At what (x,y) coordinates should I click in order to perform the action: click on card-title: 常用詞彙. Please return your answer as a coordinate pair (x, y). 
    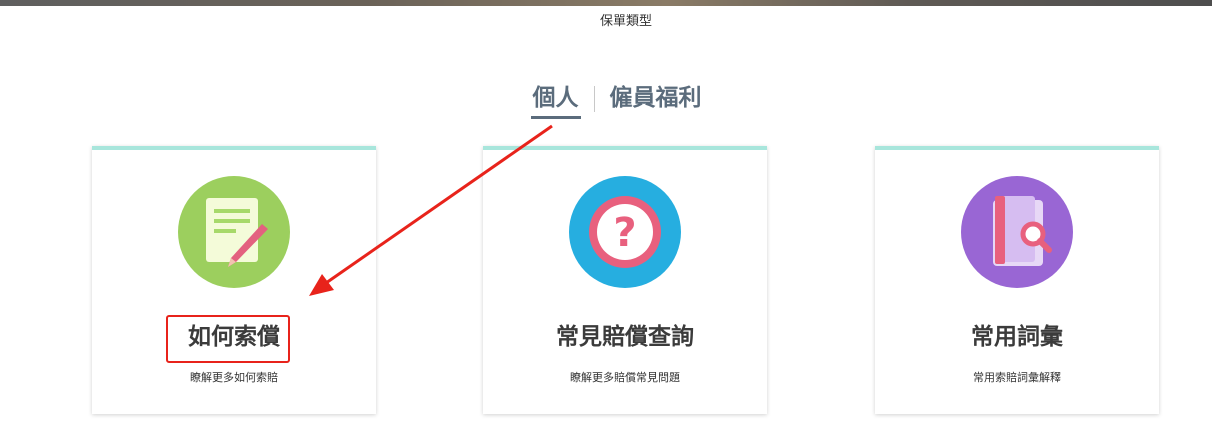
    Looking at the image, I should click on (1017, 337).